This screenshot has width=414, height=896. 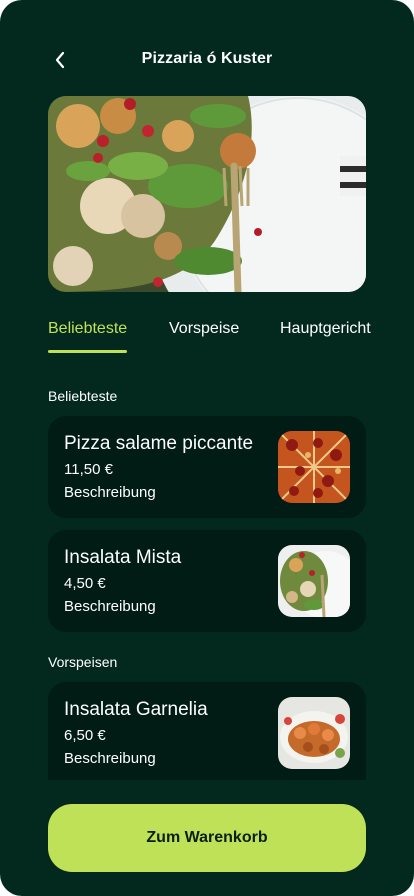 I want to click on tab-hauptgericht: Hauptgericht, so click(x=325, y=329).